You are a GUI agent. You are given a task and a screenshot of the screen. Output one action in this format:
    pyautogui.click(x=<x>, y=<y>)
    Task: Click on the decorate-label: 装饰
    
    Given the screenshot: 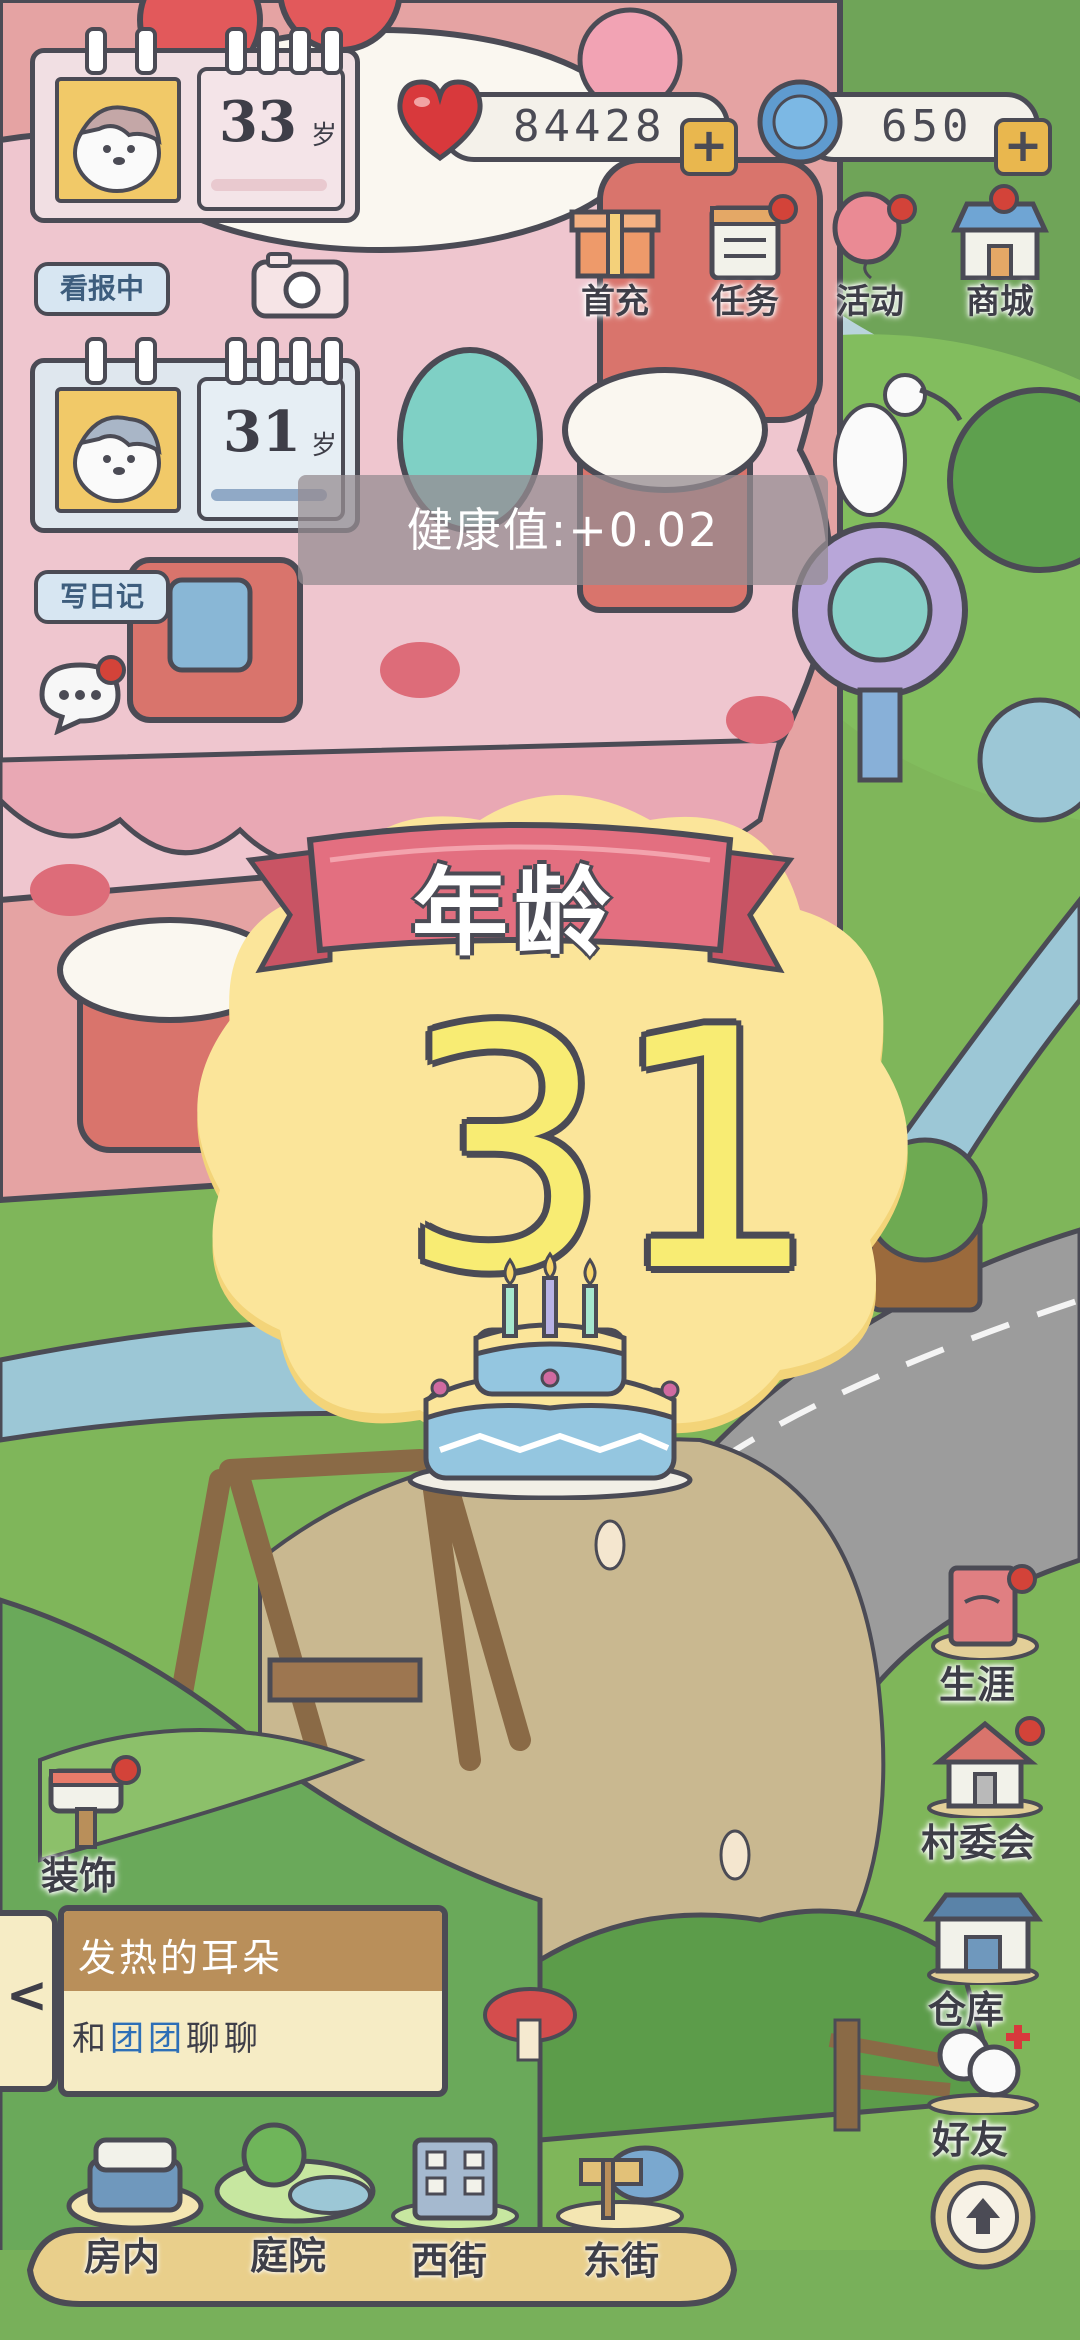 What is the action you would take?
    pyautogui.click(x=79, y=1876)
    